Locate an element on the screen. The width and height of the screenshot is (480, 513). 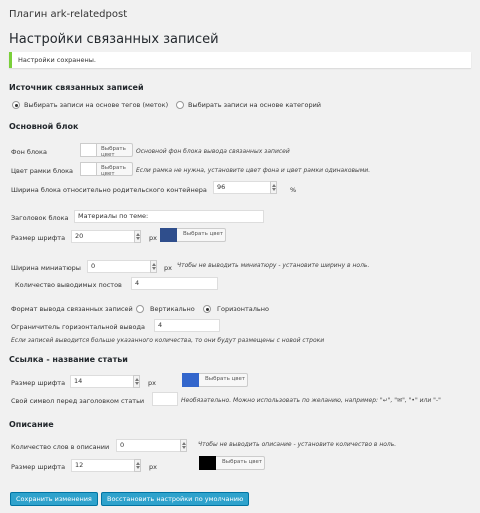
border-color-picker: Выбрать цвет is located at coordinates (106, 169).